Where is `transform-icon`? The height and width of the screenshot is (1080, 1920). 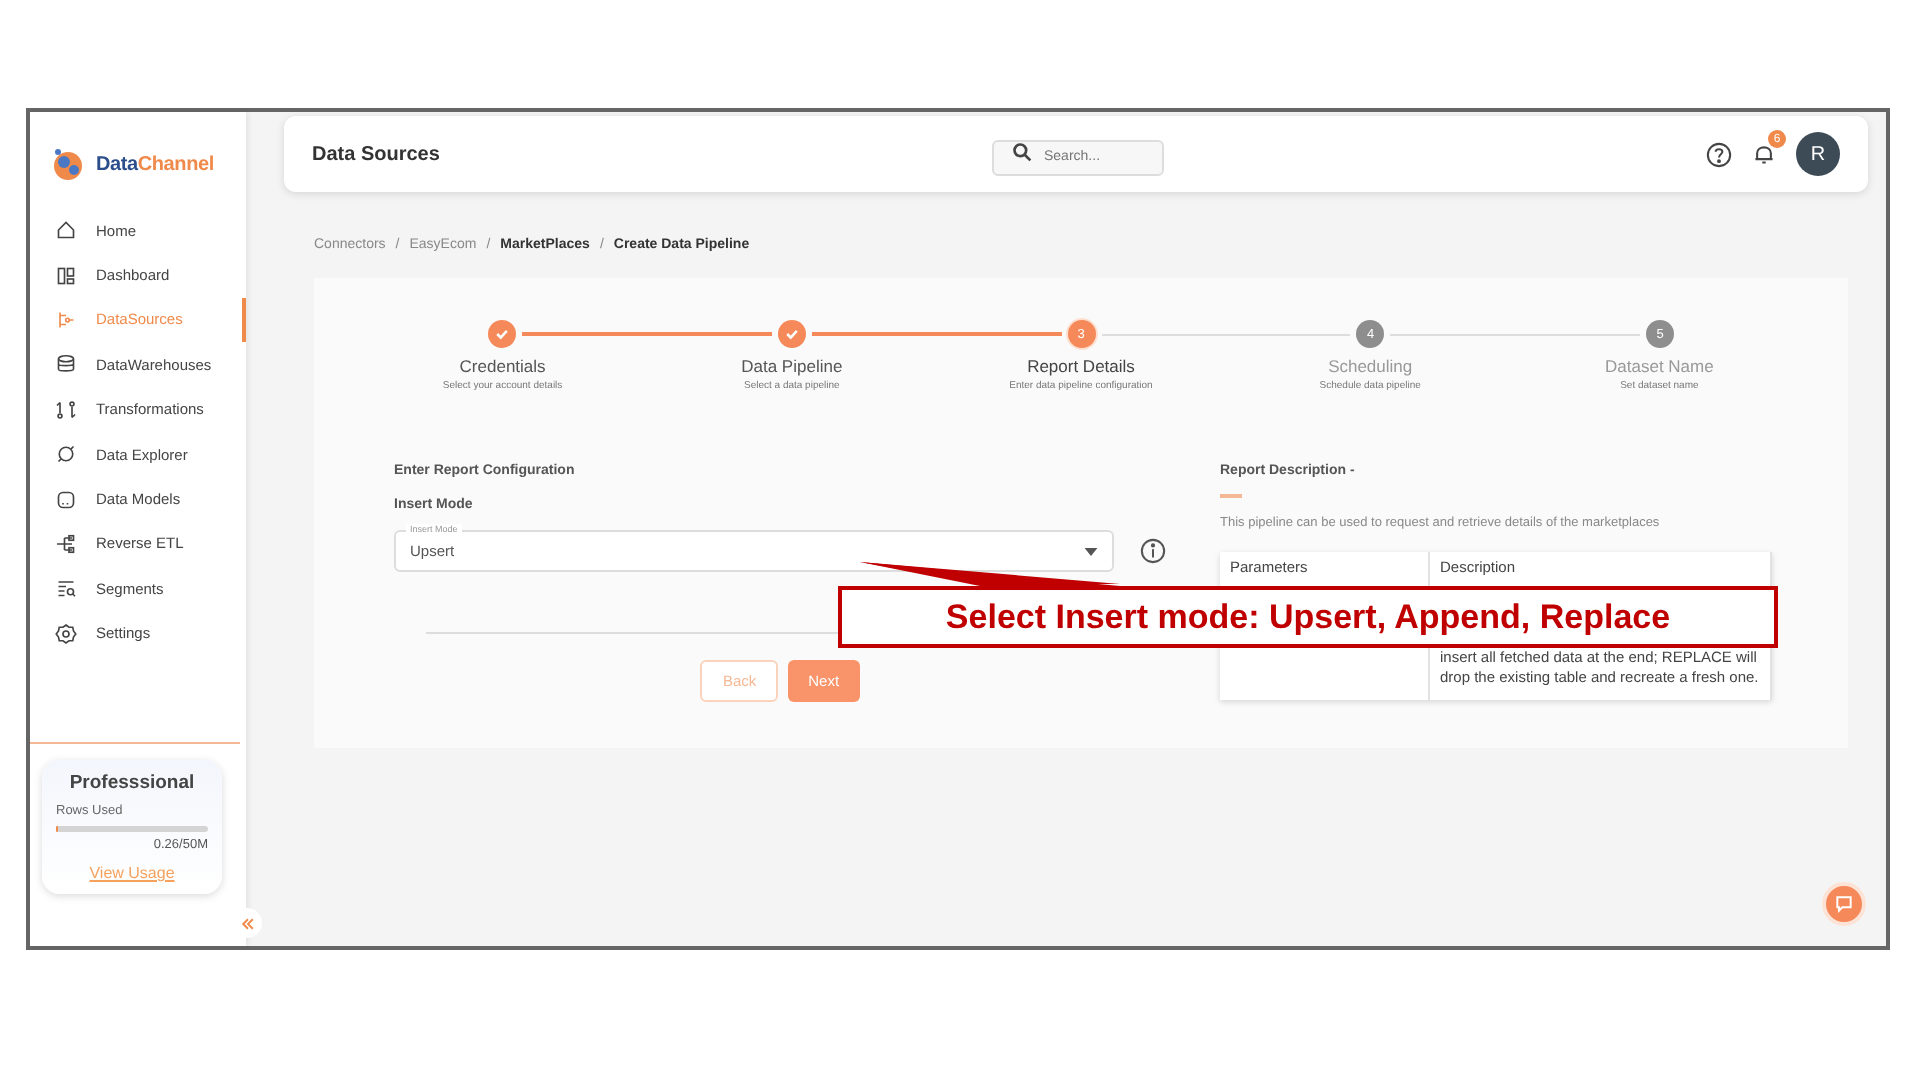 transform-icon is located at coordinates (66, 409).